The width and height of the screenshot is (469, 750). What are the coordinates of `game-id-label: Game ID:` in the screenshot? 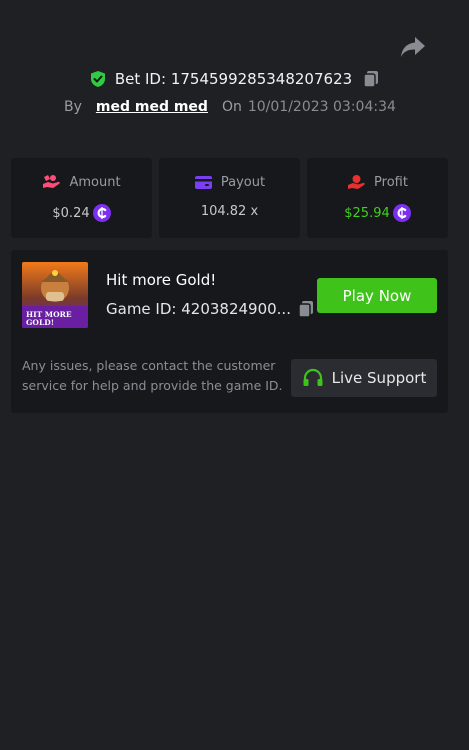 It's located at (141, 309).